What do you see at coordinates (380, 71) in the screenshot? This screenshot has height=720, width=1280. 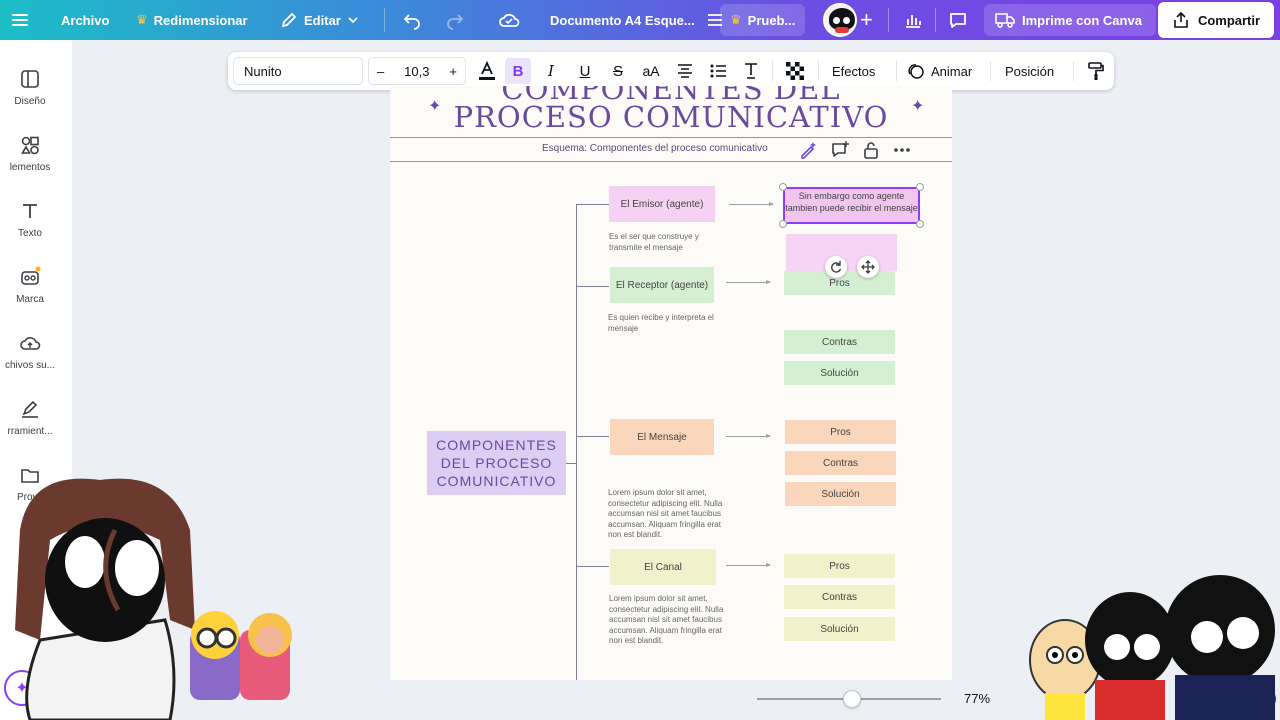 I see `decrease-size-button: –` at bounding box center [380, 71].